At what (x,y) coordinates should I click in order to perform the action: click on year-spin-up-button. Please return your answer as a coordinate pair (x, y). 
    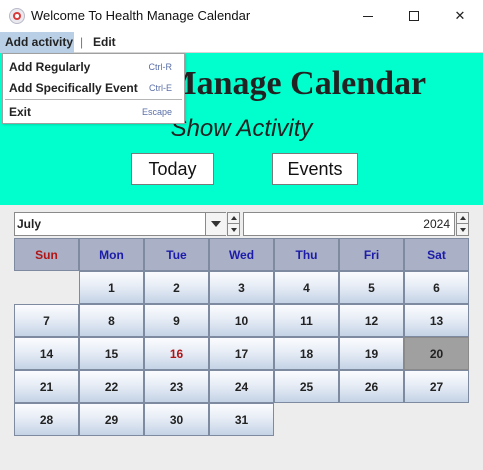
    Looking at the image, I should click on (462, 218).